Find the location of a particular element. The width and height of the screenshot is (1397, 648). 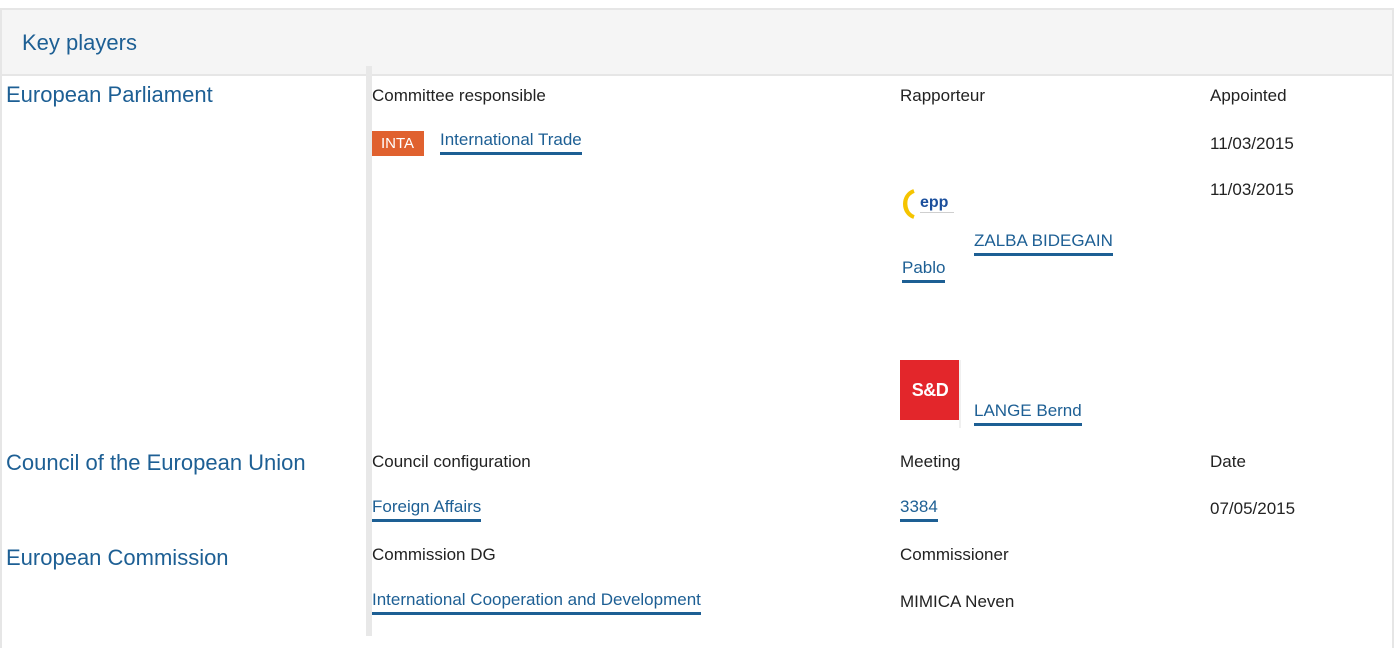

header-rapporteur: Rapporteur is located at coordinates (943, 95).